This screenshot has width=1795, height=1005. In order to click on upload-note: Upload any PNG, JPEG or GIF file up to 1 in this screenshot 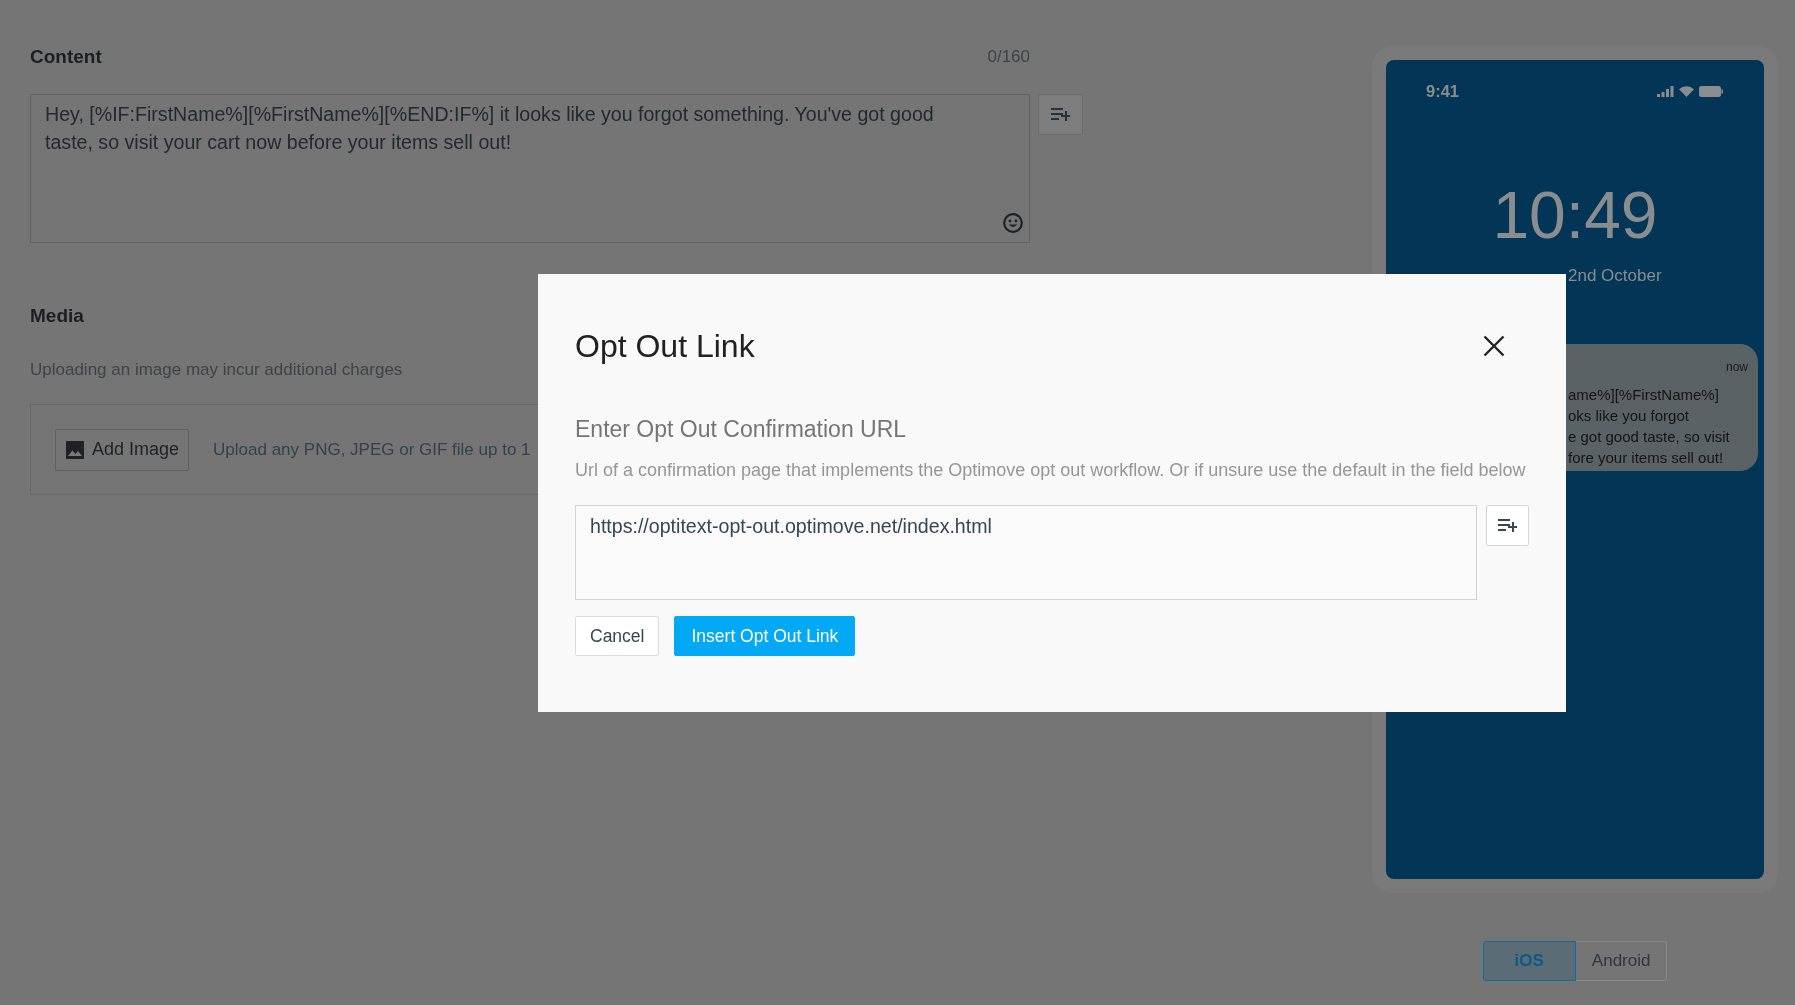, I will do `click(372, 449)`.